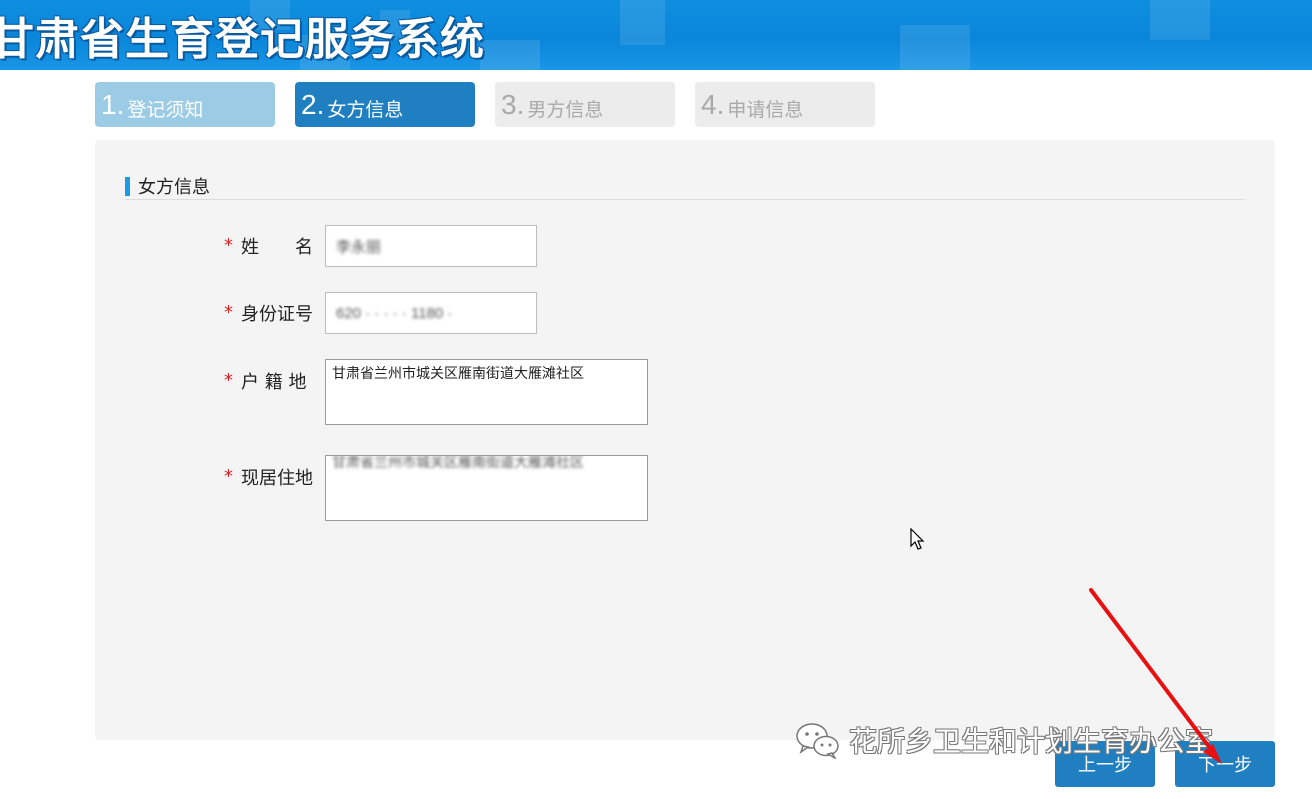 The height and width of the screenshot is (799, 1312). What do you see at coordinates (817, 741) in the screenshot?
I see `wechat-icon` at bounding box center [817, 741].